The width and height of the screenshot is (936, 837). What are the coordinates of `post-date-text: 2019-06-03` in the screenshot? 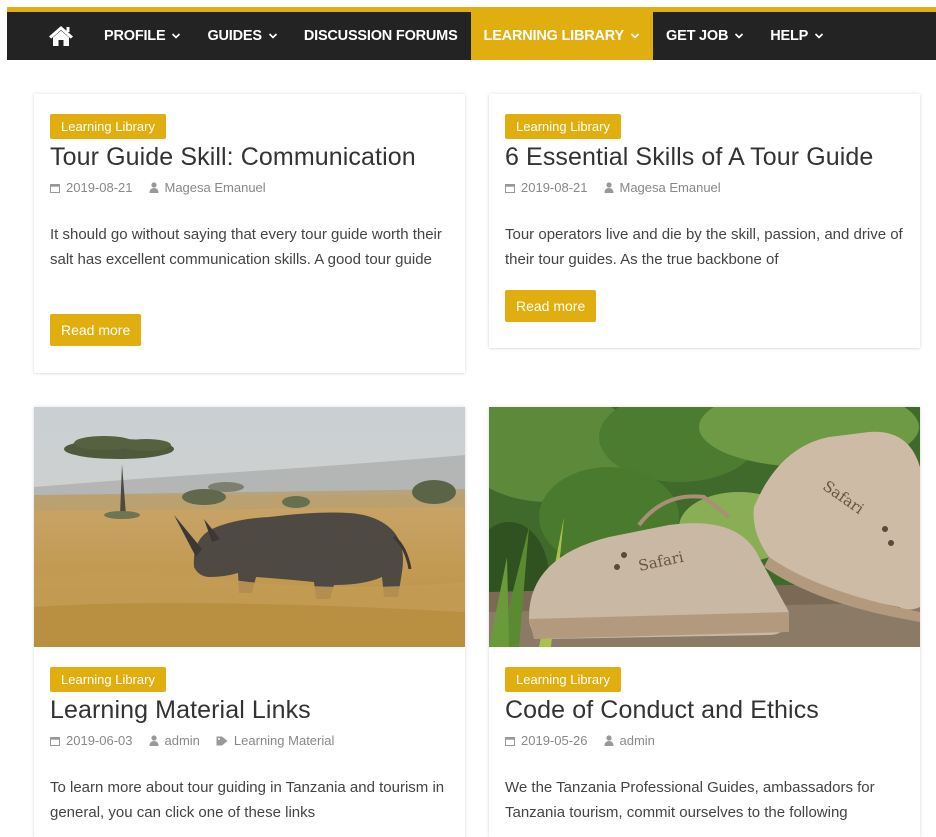 It's located at (99, 740).